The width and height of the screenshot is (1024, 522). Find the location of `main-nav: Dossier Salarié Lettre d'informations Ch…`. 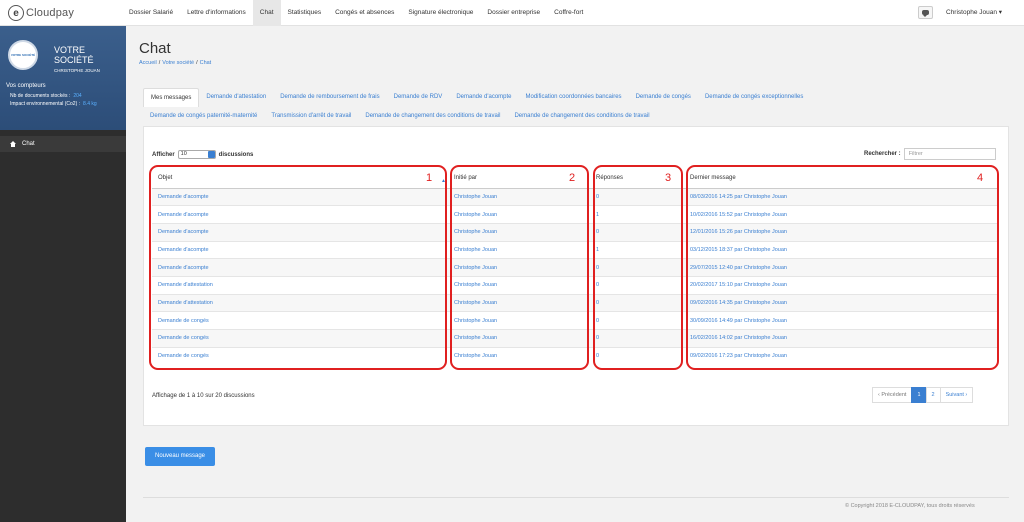

main-nav: Dossier Salarié Lettre d'informations Ch… is located at coordinates (356, 13).